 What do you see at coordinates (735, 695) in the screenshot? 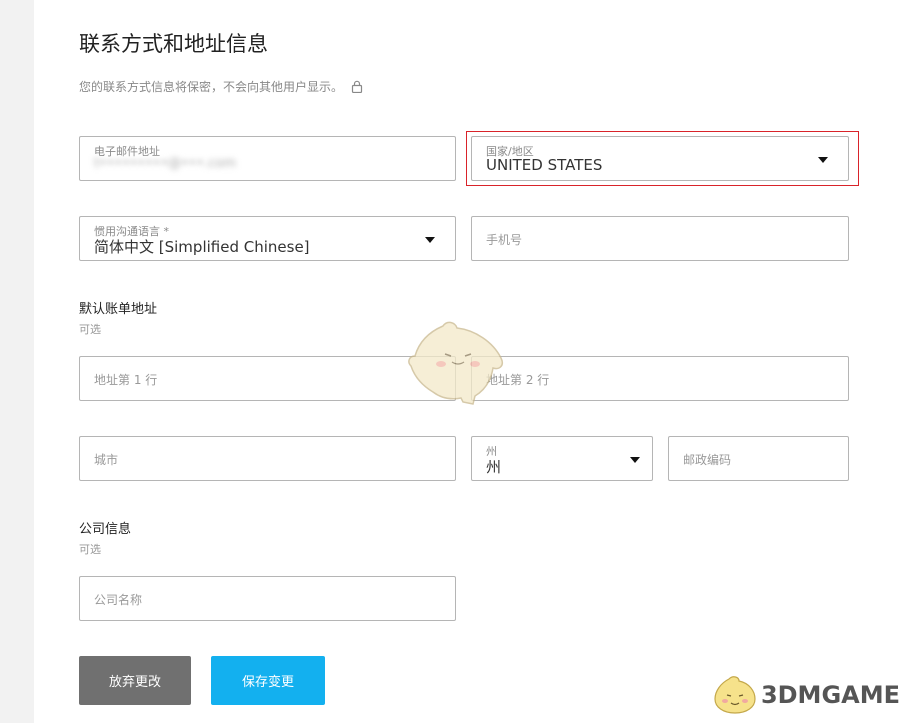
I see `watermark-mascot-small-icon` at bounding box center [735, 695].